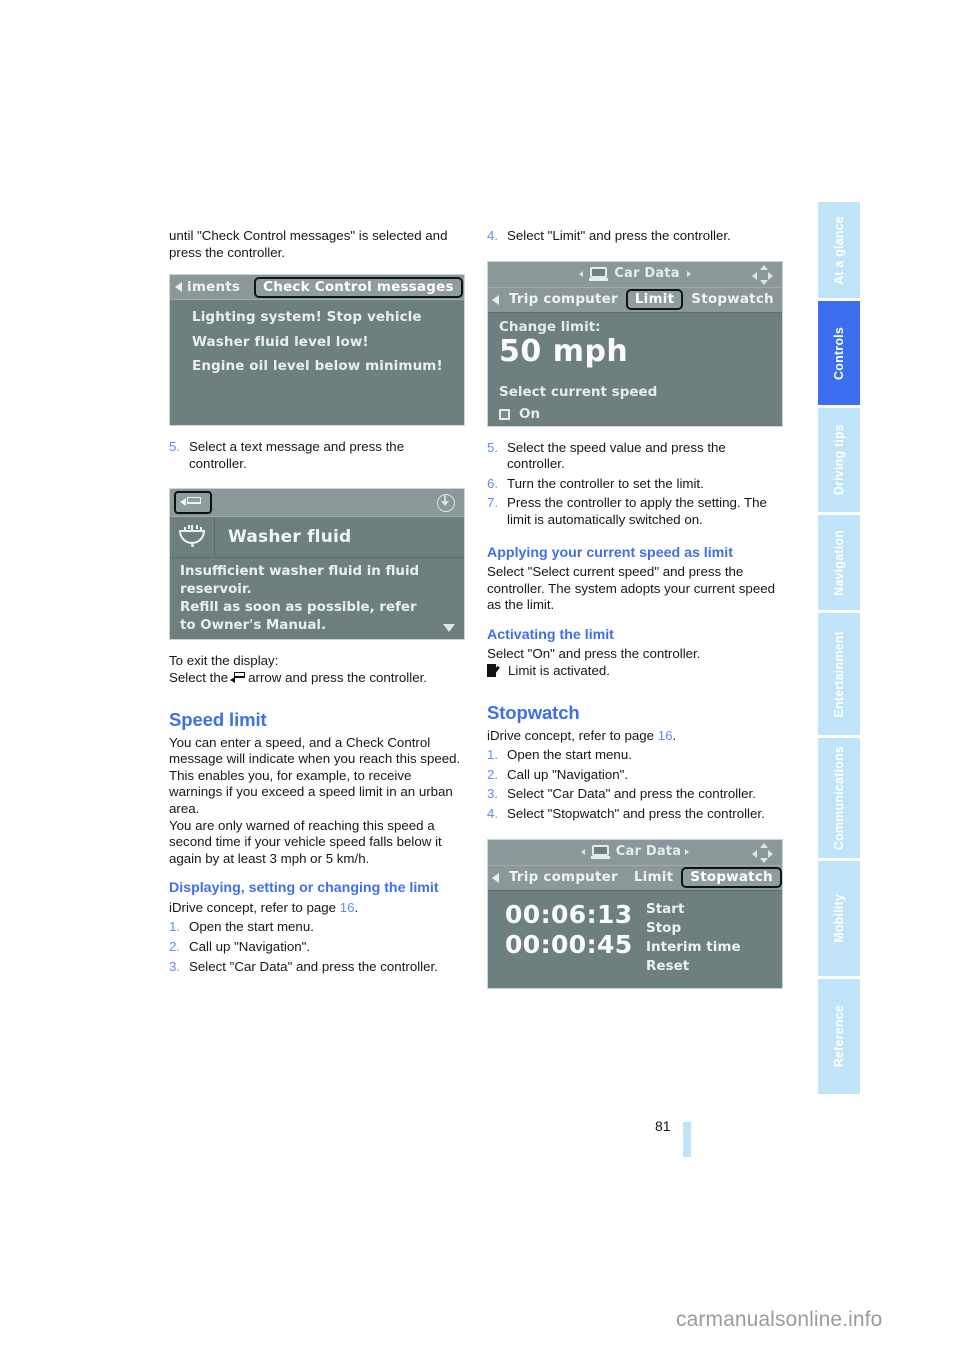  I want to click on stopwatch-interim-time: 00:00:45, so click(569, 944).